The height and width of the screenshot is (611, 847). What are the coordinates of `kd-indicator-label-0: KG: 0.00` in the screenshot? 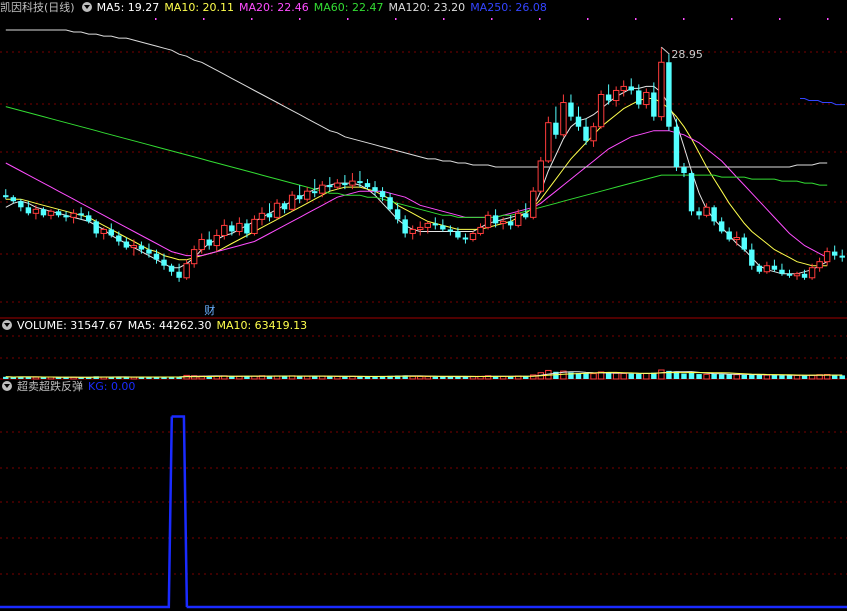 It's located at (112, 386).